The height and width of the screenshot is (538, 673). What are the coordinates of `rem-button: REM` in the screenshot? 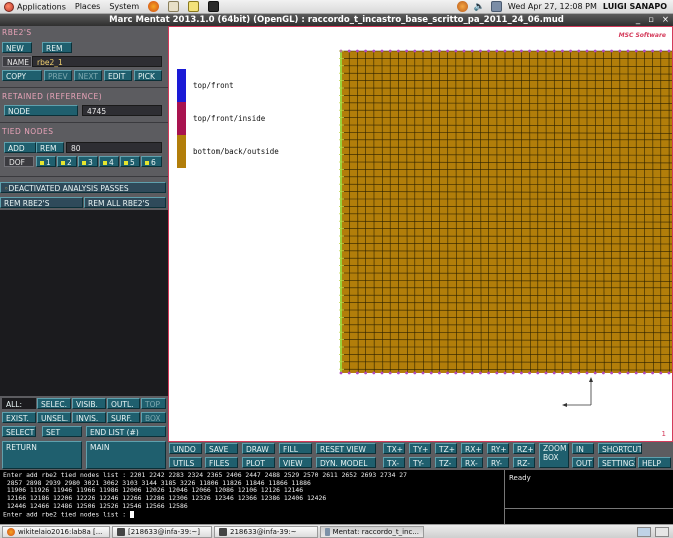 It's located at (57, 47).